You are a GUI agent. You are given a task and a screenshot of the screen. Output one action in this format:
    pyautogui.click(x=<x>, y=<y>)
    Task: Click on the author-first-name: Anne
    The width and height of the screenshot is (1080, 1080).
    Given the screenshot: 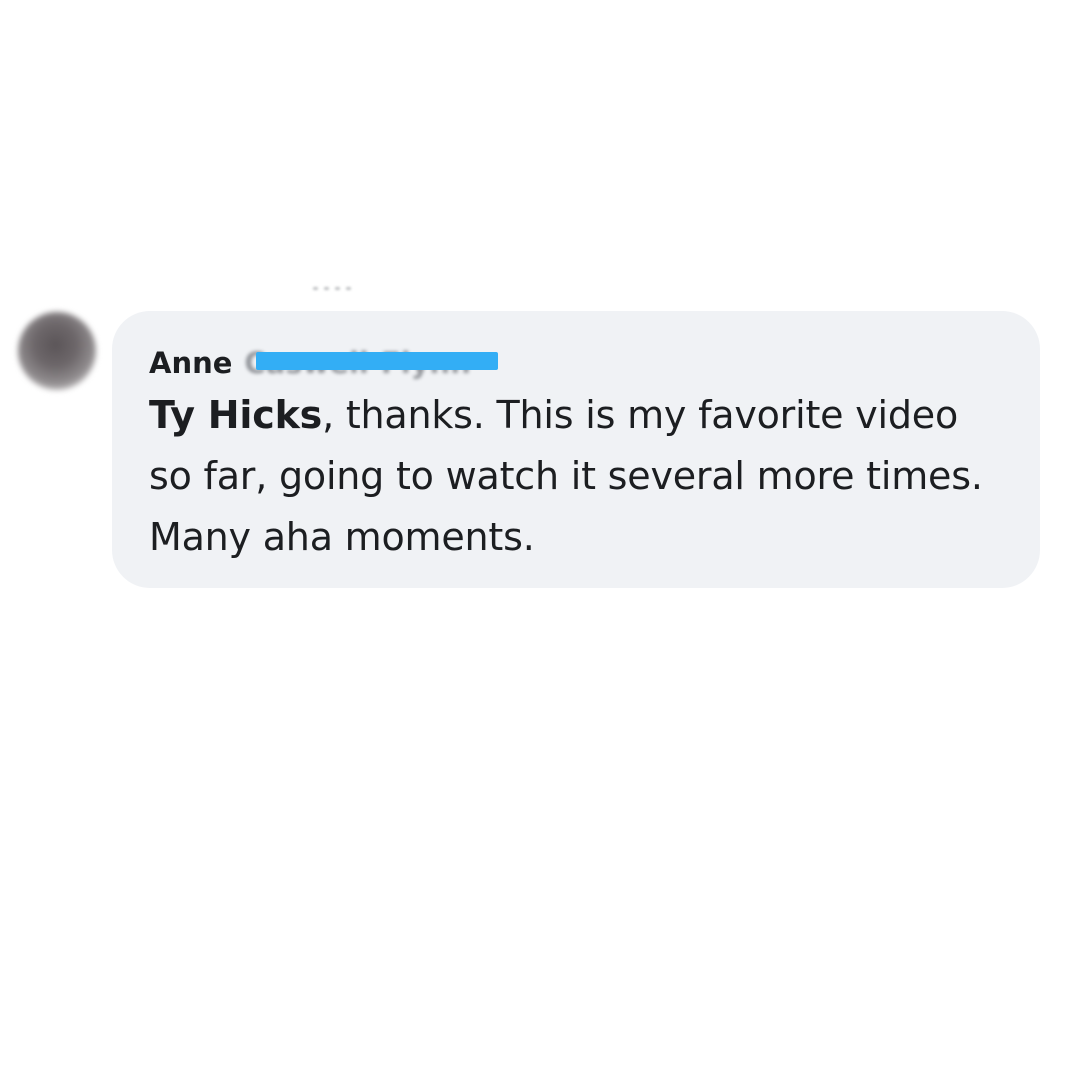 What is the action you would take?
    pyautogui.click(x=190, y=363)
    